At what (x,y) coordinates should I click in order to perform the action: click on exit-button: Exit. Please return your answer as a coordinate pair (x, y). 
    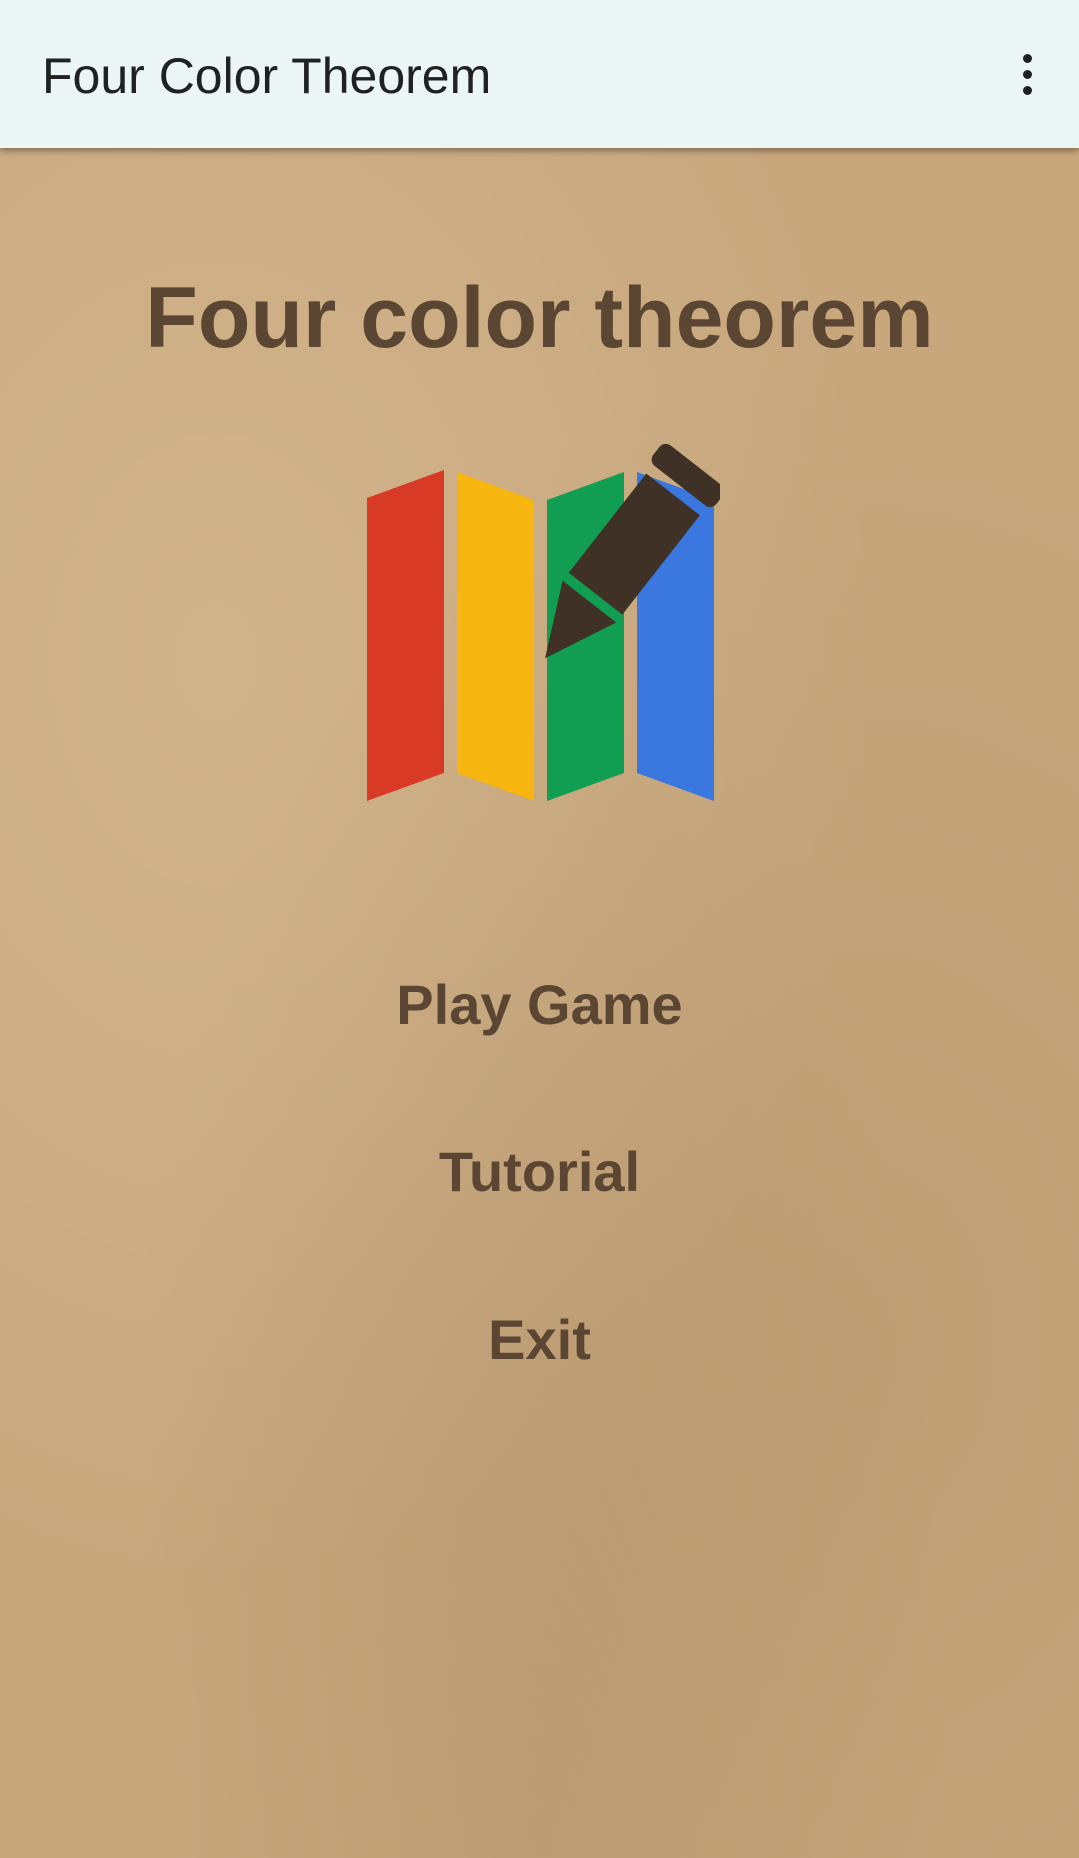
    Looking at the image, I should click on (539, 1340).